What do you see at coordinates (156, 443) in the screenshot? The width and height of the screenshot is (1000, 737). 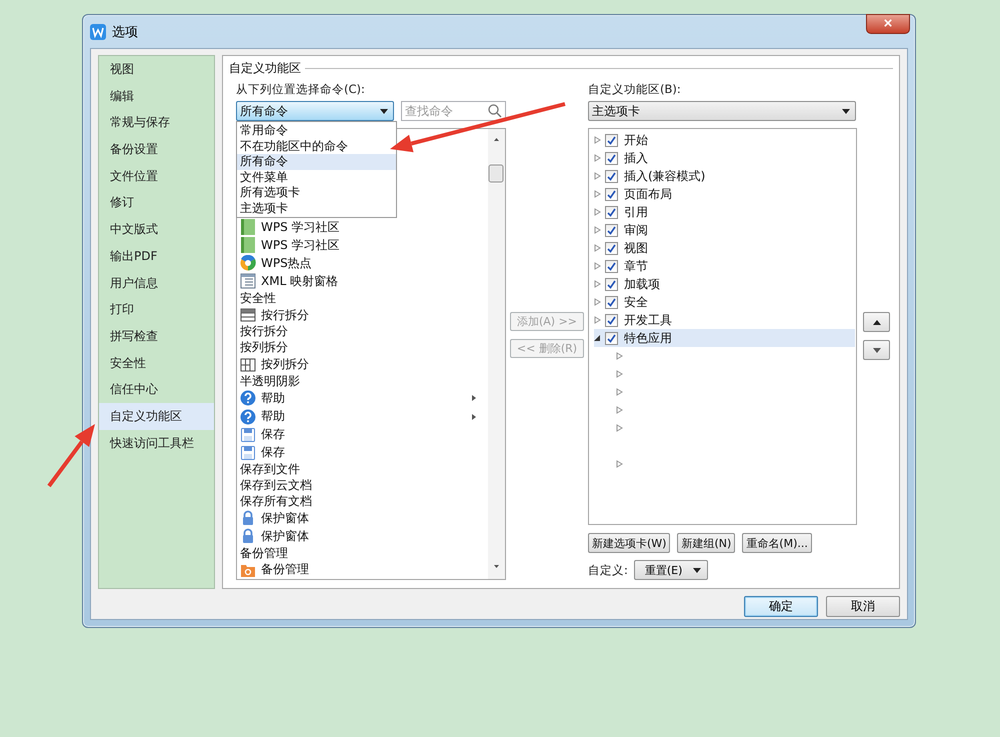 I see `sidebar-item: 快速访问工具栏` at bounding box center [156, 443].